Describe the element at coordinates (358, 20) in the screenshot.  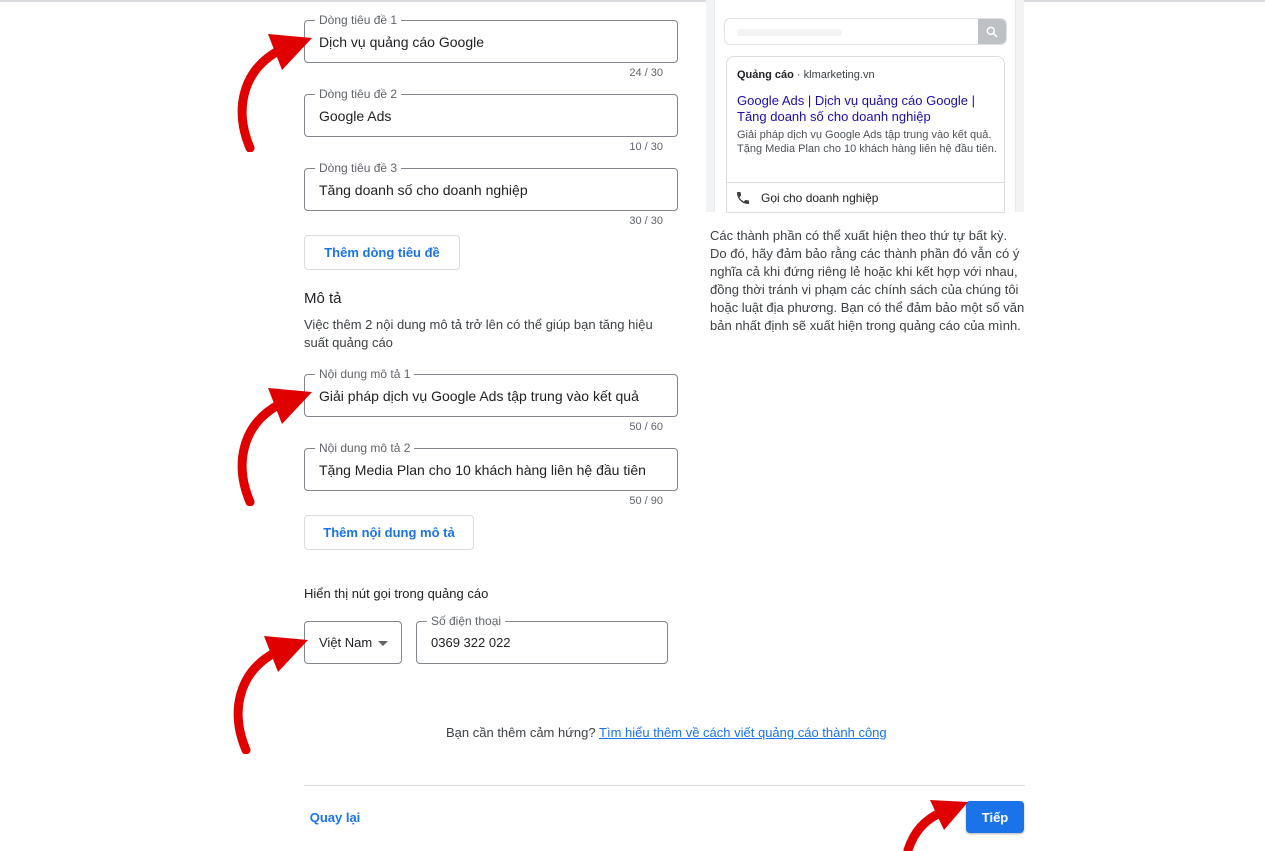
I see `headline-1-label: Dòng tiêu đề 1` at that location.